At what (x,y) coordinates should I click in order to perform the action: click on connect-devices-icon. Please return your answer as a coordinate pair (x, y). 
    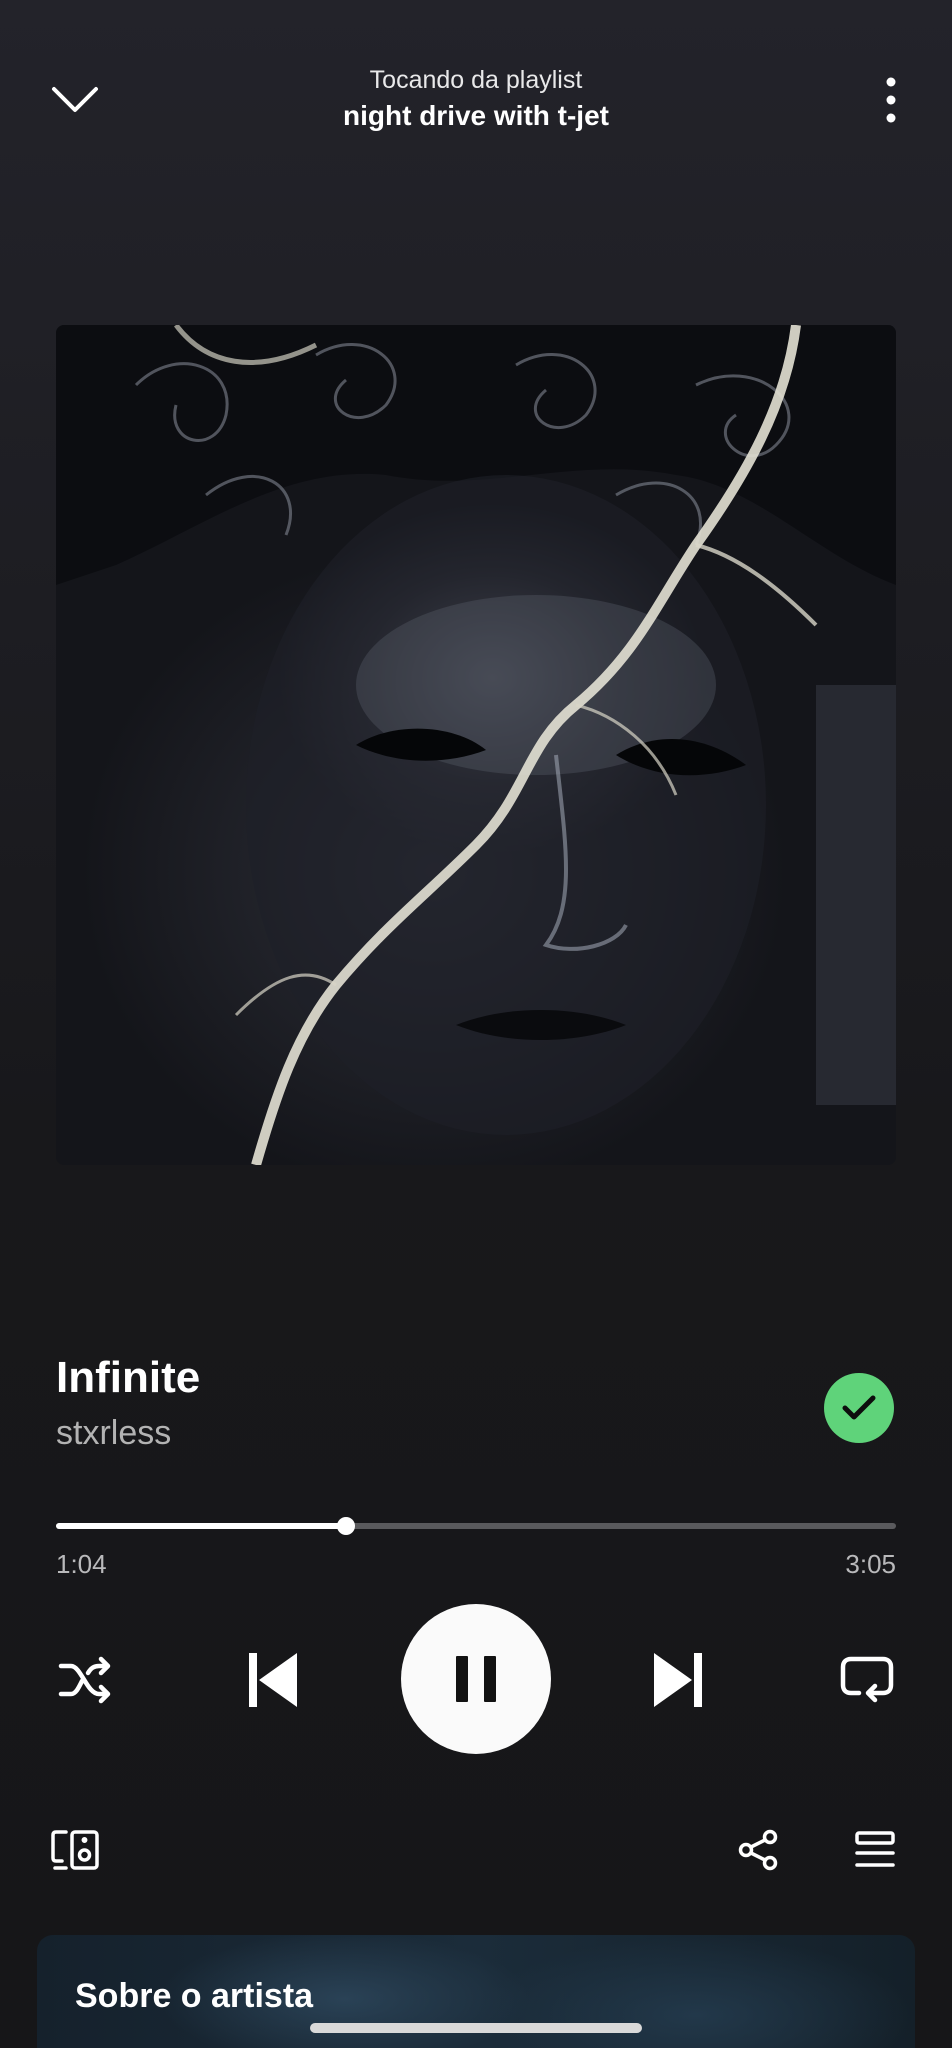
    Looking at the image, I should click on (75, 1850).